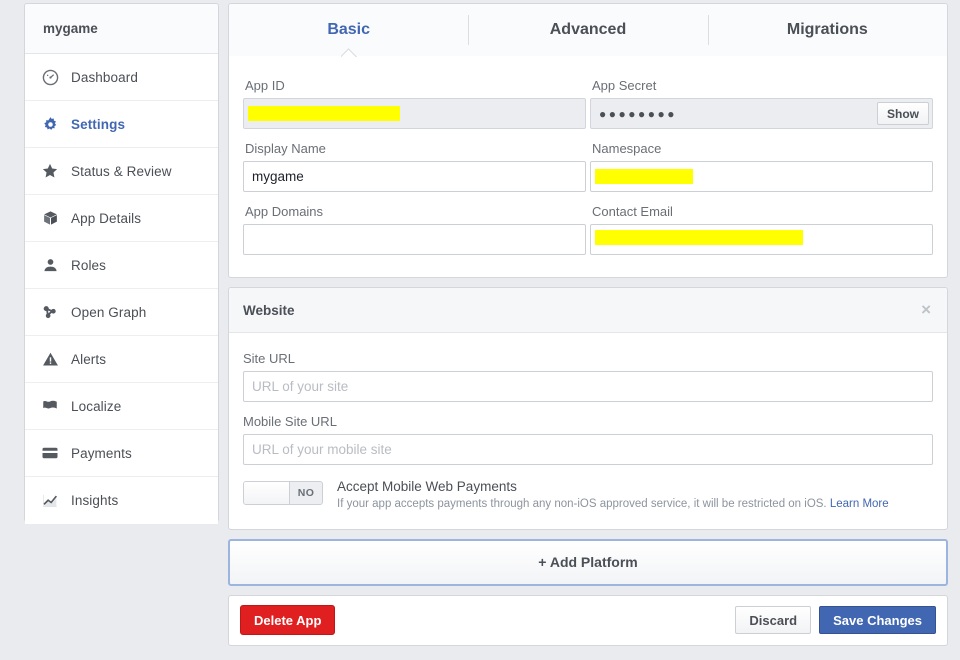 This screenshot has height=660, width=960. What do you see at coordinates (761, 176) in the screenshot?
I see `namespace-input` at bounding box center [761, 176].